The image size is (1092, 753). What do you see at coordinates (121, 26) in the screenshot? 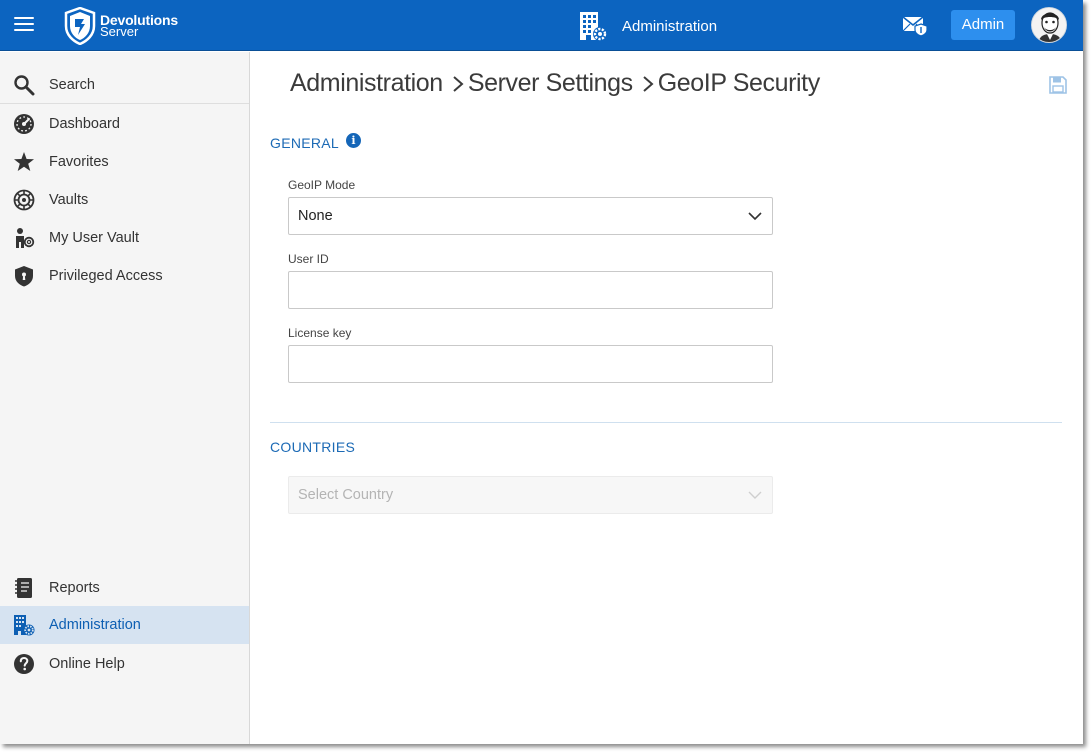
I see `logo: Devolutions Server` at bounding box center [121, 26].